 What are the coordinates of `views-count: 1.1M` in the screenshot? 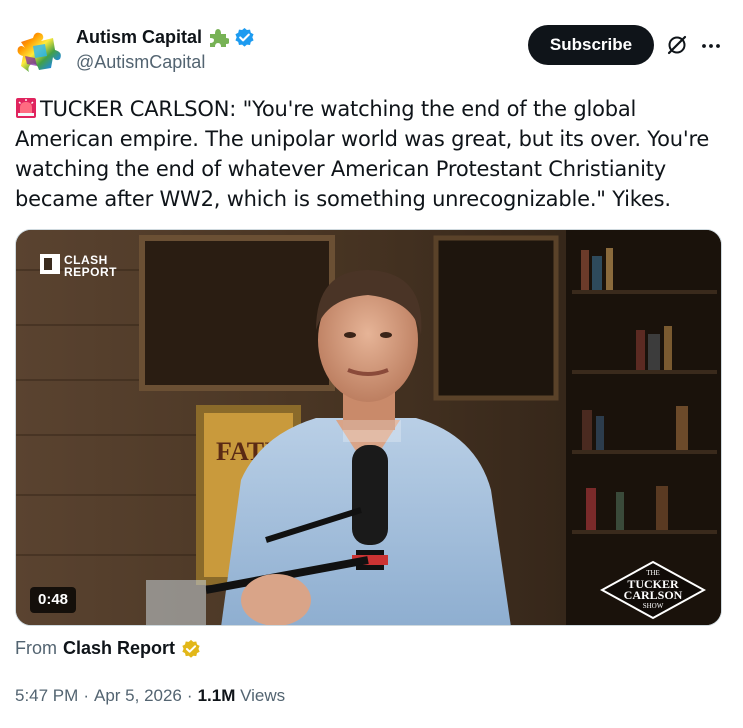 It's located at (216, 695).